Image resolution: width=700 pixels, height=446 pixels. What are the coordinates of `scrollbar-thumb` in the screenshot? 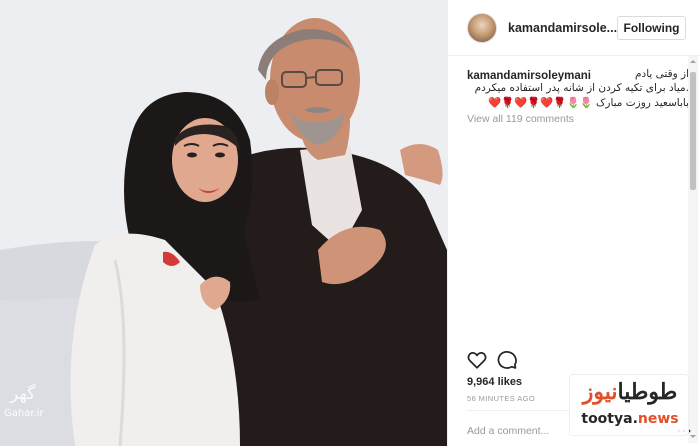 It's located at (693, 131).